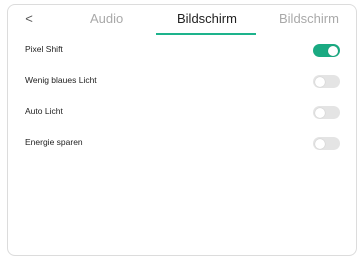 This screenshot has height=260, width=358. Describe the element at coordinates (54, 142) in the screenshot. I see `setting-label: Energie sparen` at that location.